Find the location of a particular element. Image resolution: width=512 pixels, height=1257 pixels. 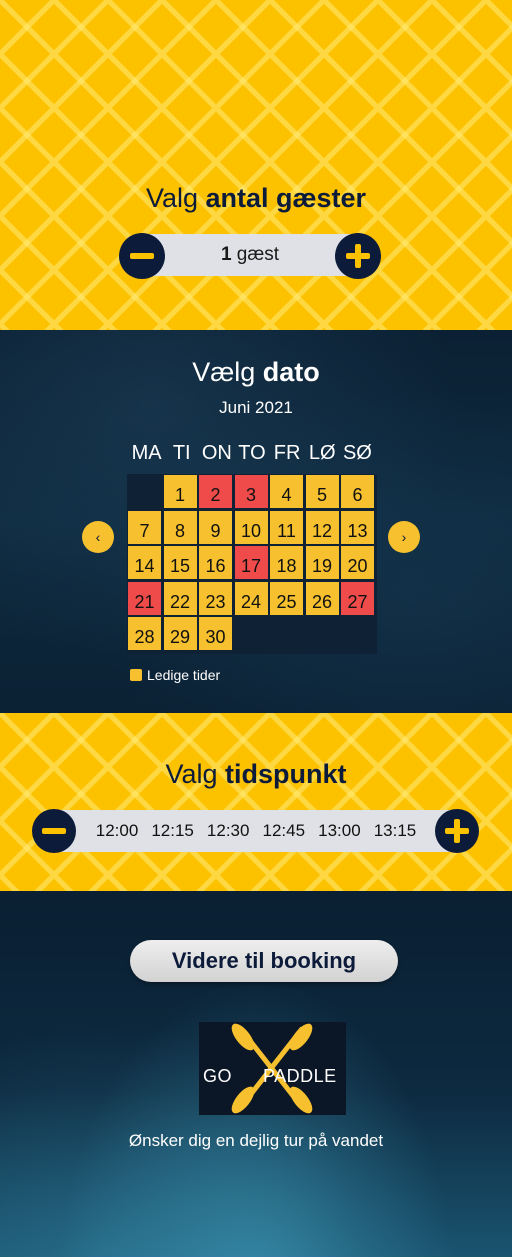

calendar-day: 19 is located at coordinates (322, 562).